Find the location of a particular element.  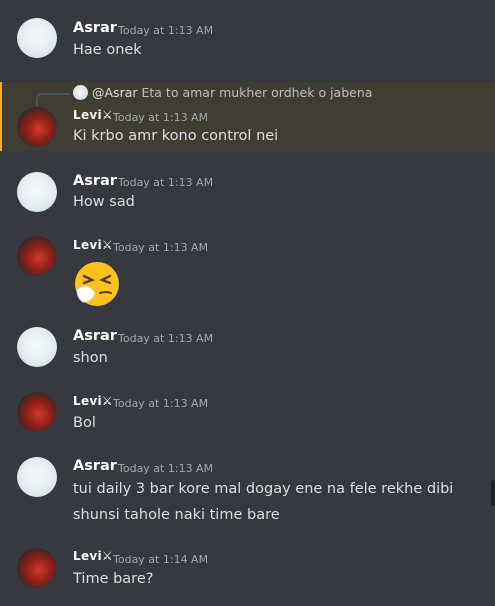

sneezing-face-emoji is located at coordinates (97, 284).